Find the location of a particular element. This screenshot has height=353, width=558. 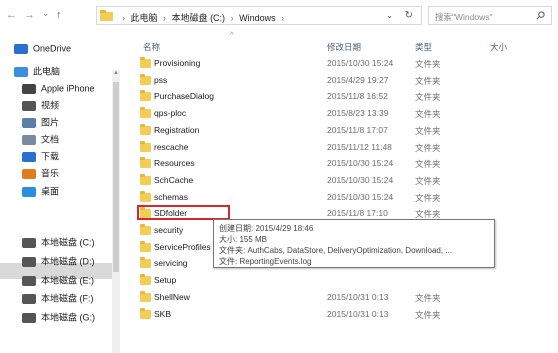

file-row: SKB 2015/10/31 0:13 文件夹 is located at coordinates (348, 315).